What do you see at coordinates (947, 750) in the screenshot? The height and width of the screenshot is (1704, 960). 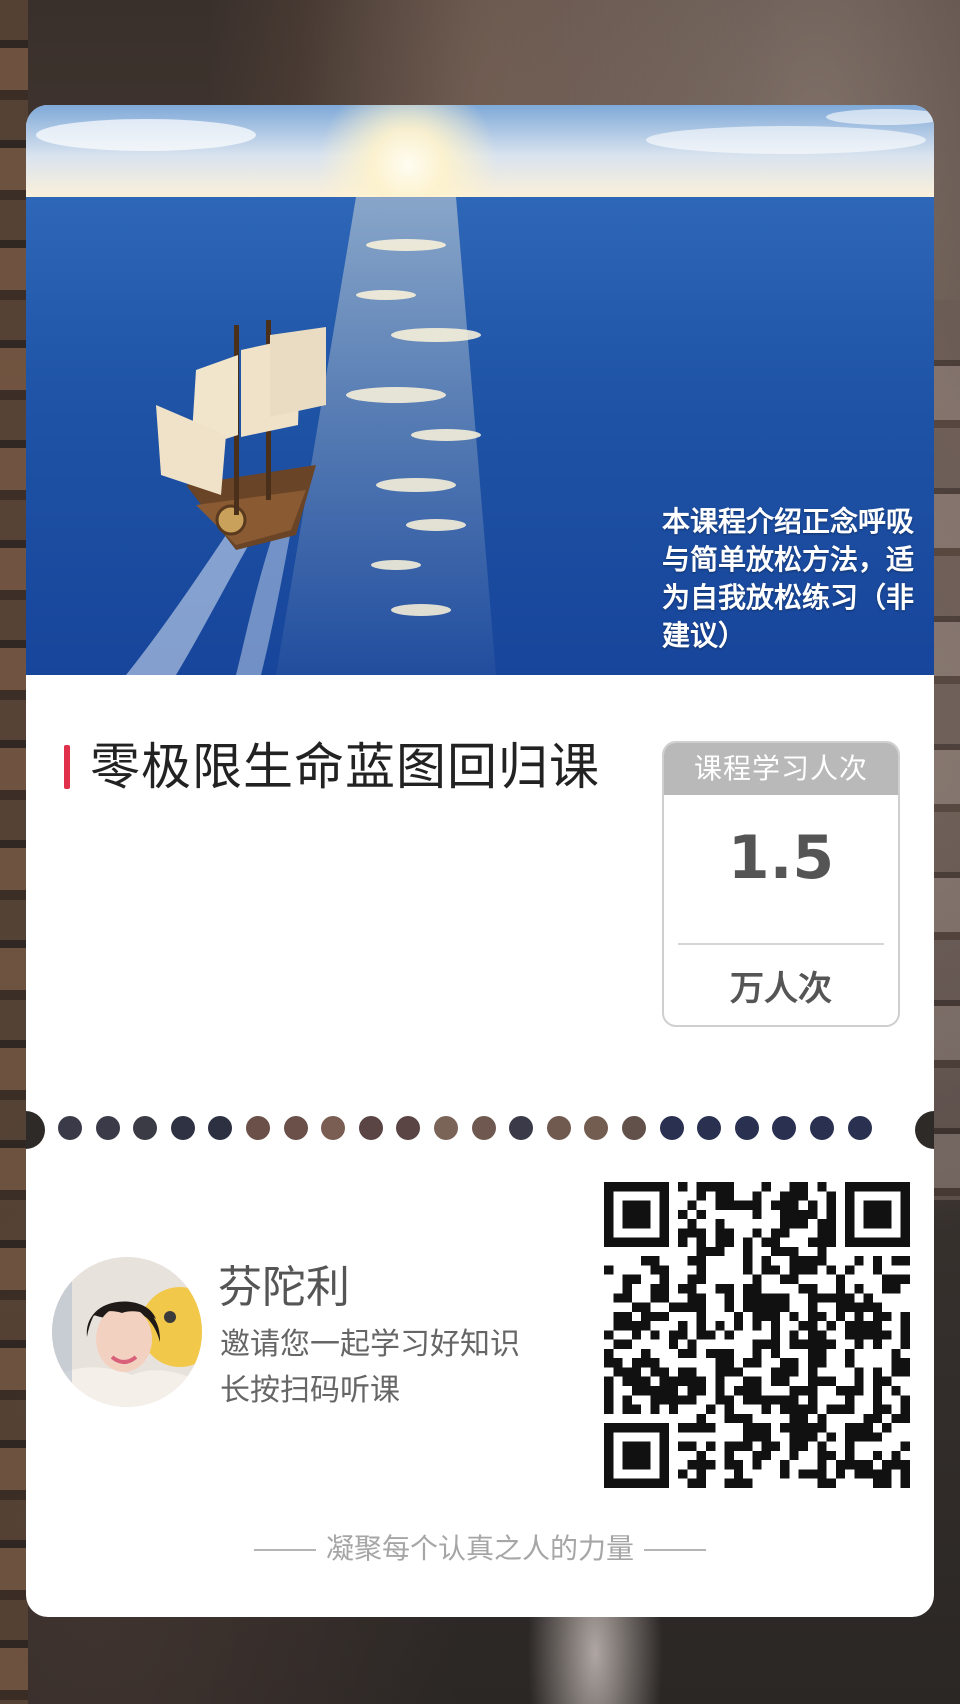 I see `bookshelf-right` at bounding box center [947, 750].